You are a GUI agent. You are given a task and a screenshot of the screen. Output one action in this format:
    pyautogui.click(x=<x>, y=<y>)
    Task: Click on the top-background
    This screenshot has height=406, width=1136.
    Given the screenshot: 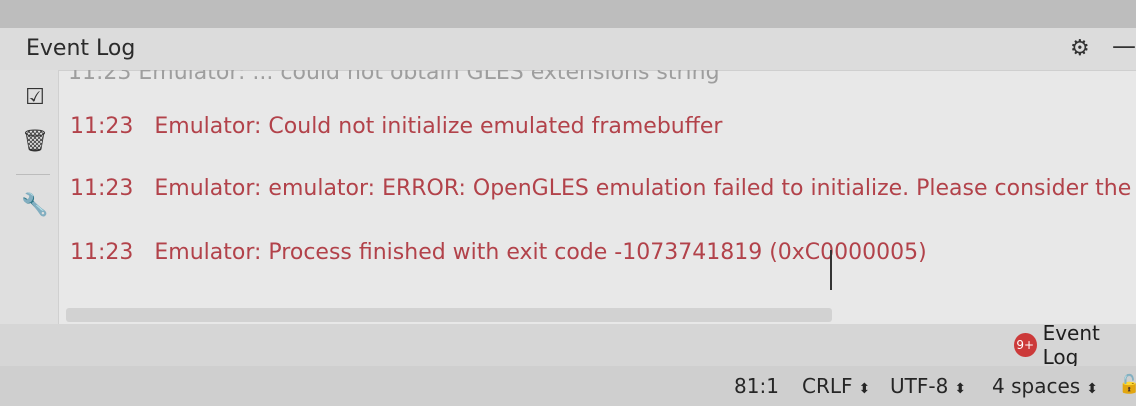 What is the action you would take?
    pyautogui.click(x=568, y=14)
    